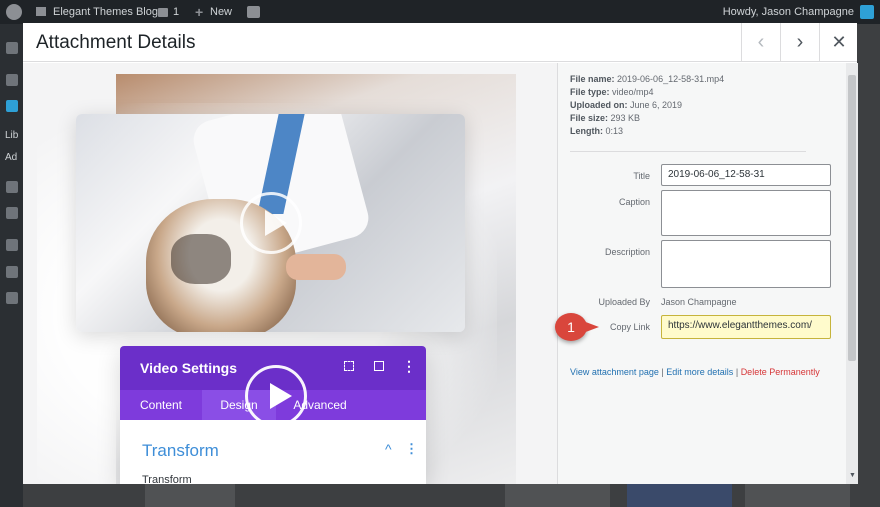 Image resolution: width=880 pixels, height=507 pixels. What do you see at coordinates (12, 272) in the screenshot?
I see `tools-icon` at bounding box center [12, 272].